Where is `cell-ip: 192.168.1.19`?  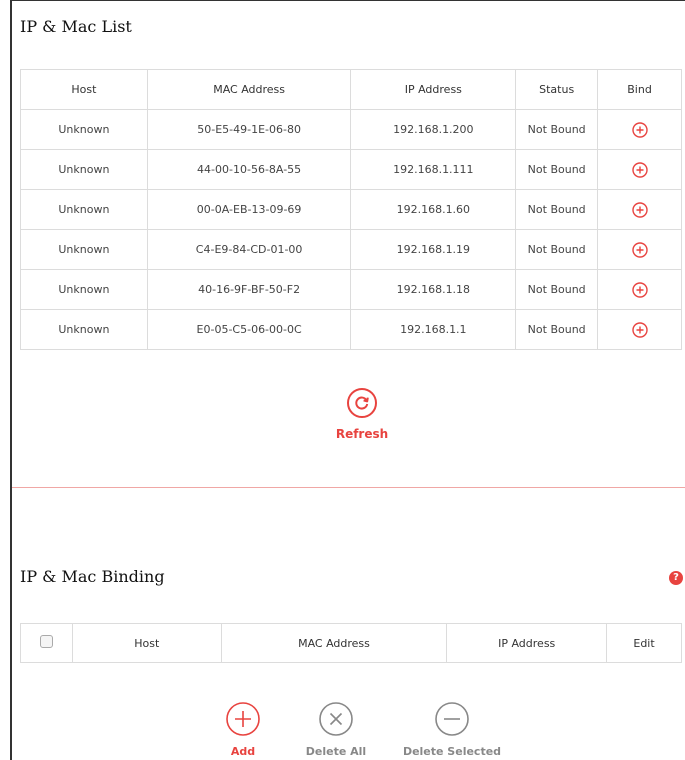
cell-ip: 192.168.1.19 is located at coordinates (433, 249).